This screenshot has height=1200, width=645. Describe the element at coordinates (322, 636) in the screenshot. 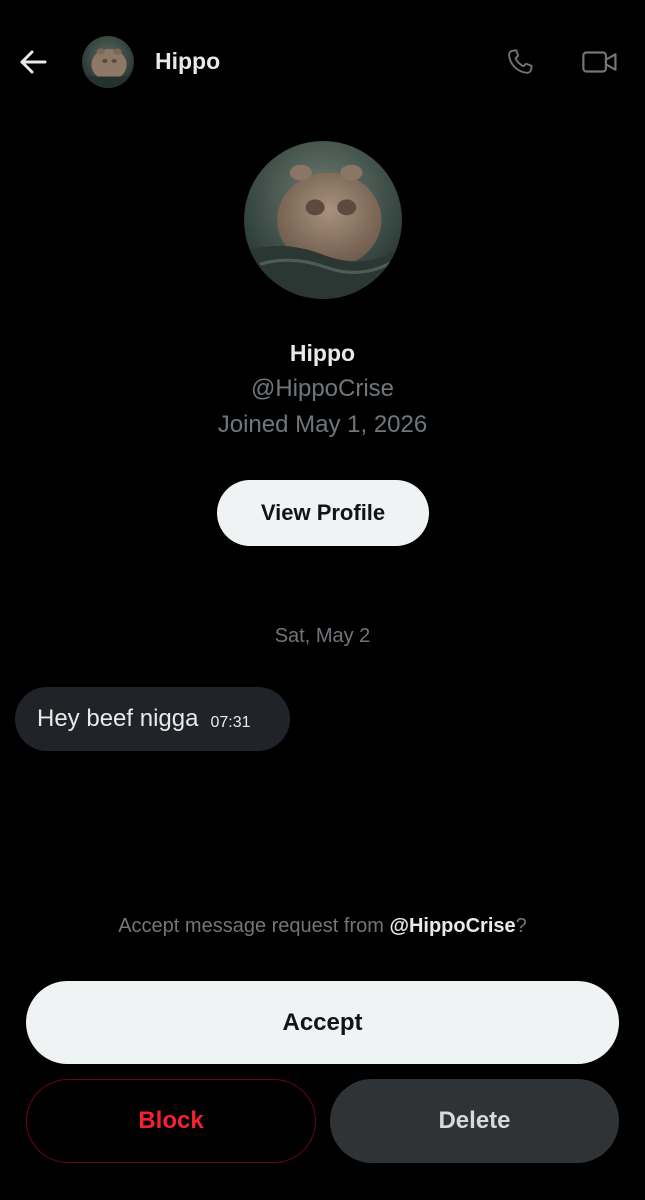

I see `date-divider: Sat, May 2` at that location.